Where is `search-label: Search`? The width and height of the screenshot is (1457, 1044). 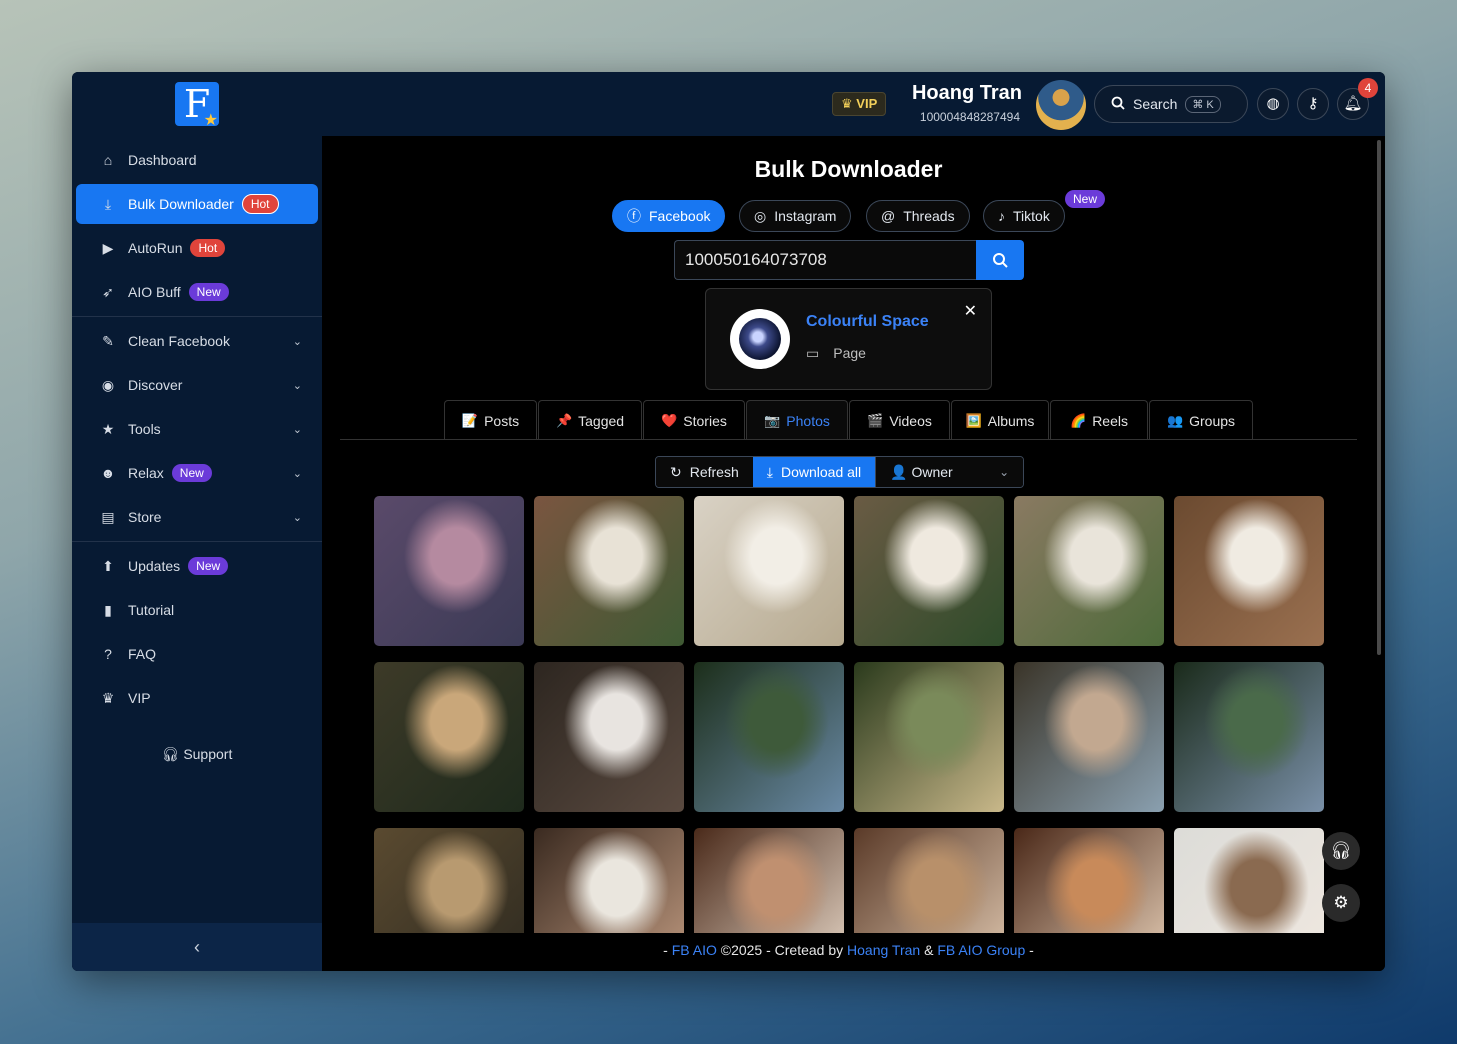
search-label: Search is located at coordinates (1155, 104).